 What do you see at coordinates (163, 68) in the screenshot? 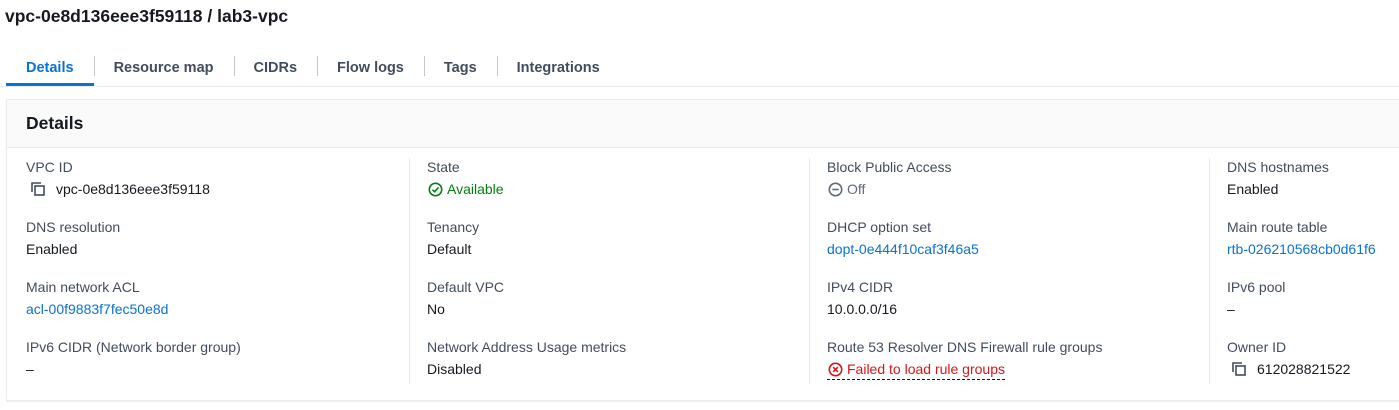
I see `tab-resource-map: Resource map` at bounding box center [163, 68].